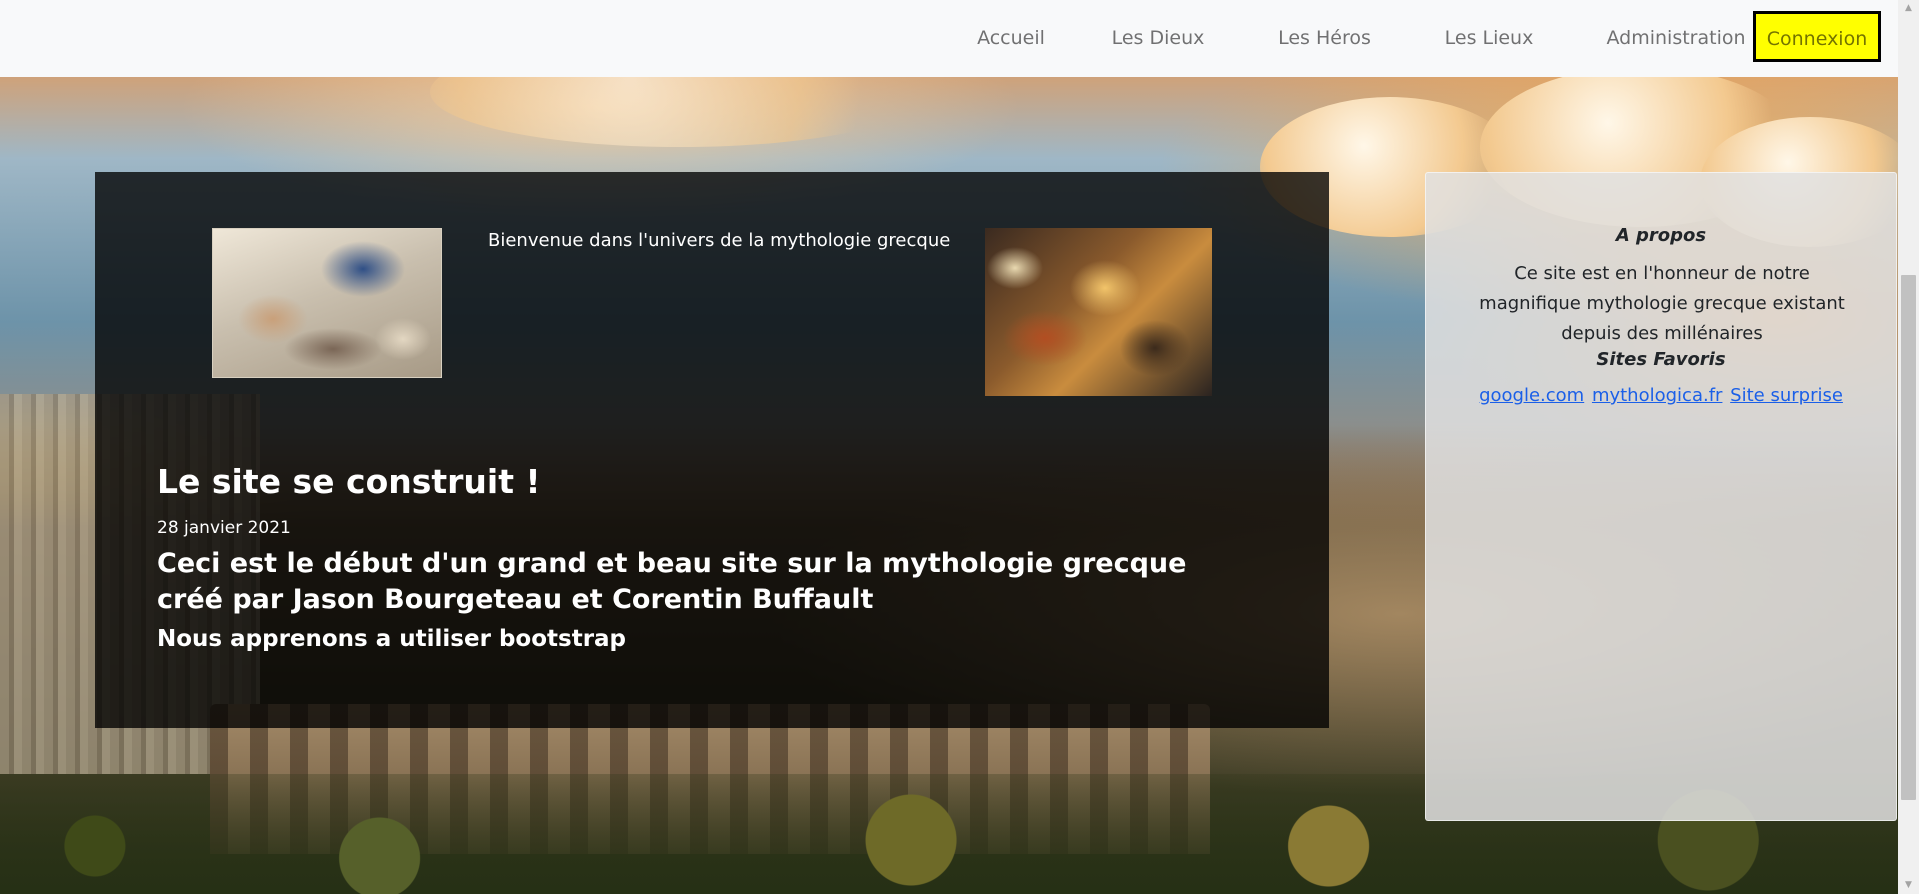 Image resolution: width=1919 pixels, height=894 pixels. Describe the element at coordinates (1908, 537) in the screenshot. I see `scrollbar-thumb` at that location.